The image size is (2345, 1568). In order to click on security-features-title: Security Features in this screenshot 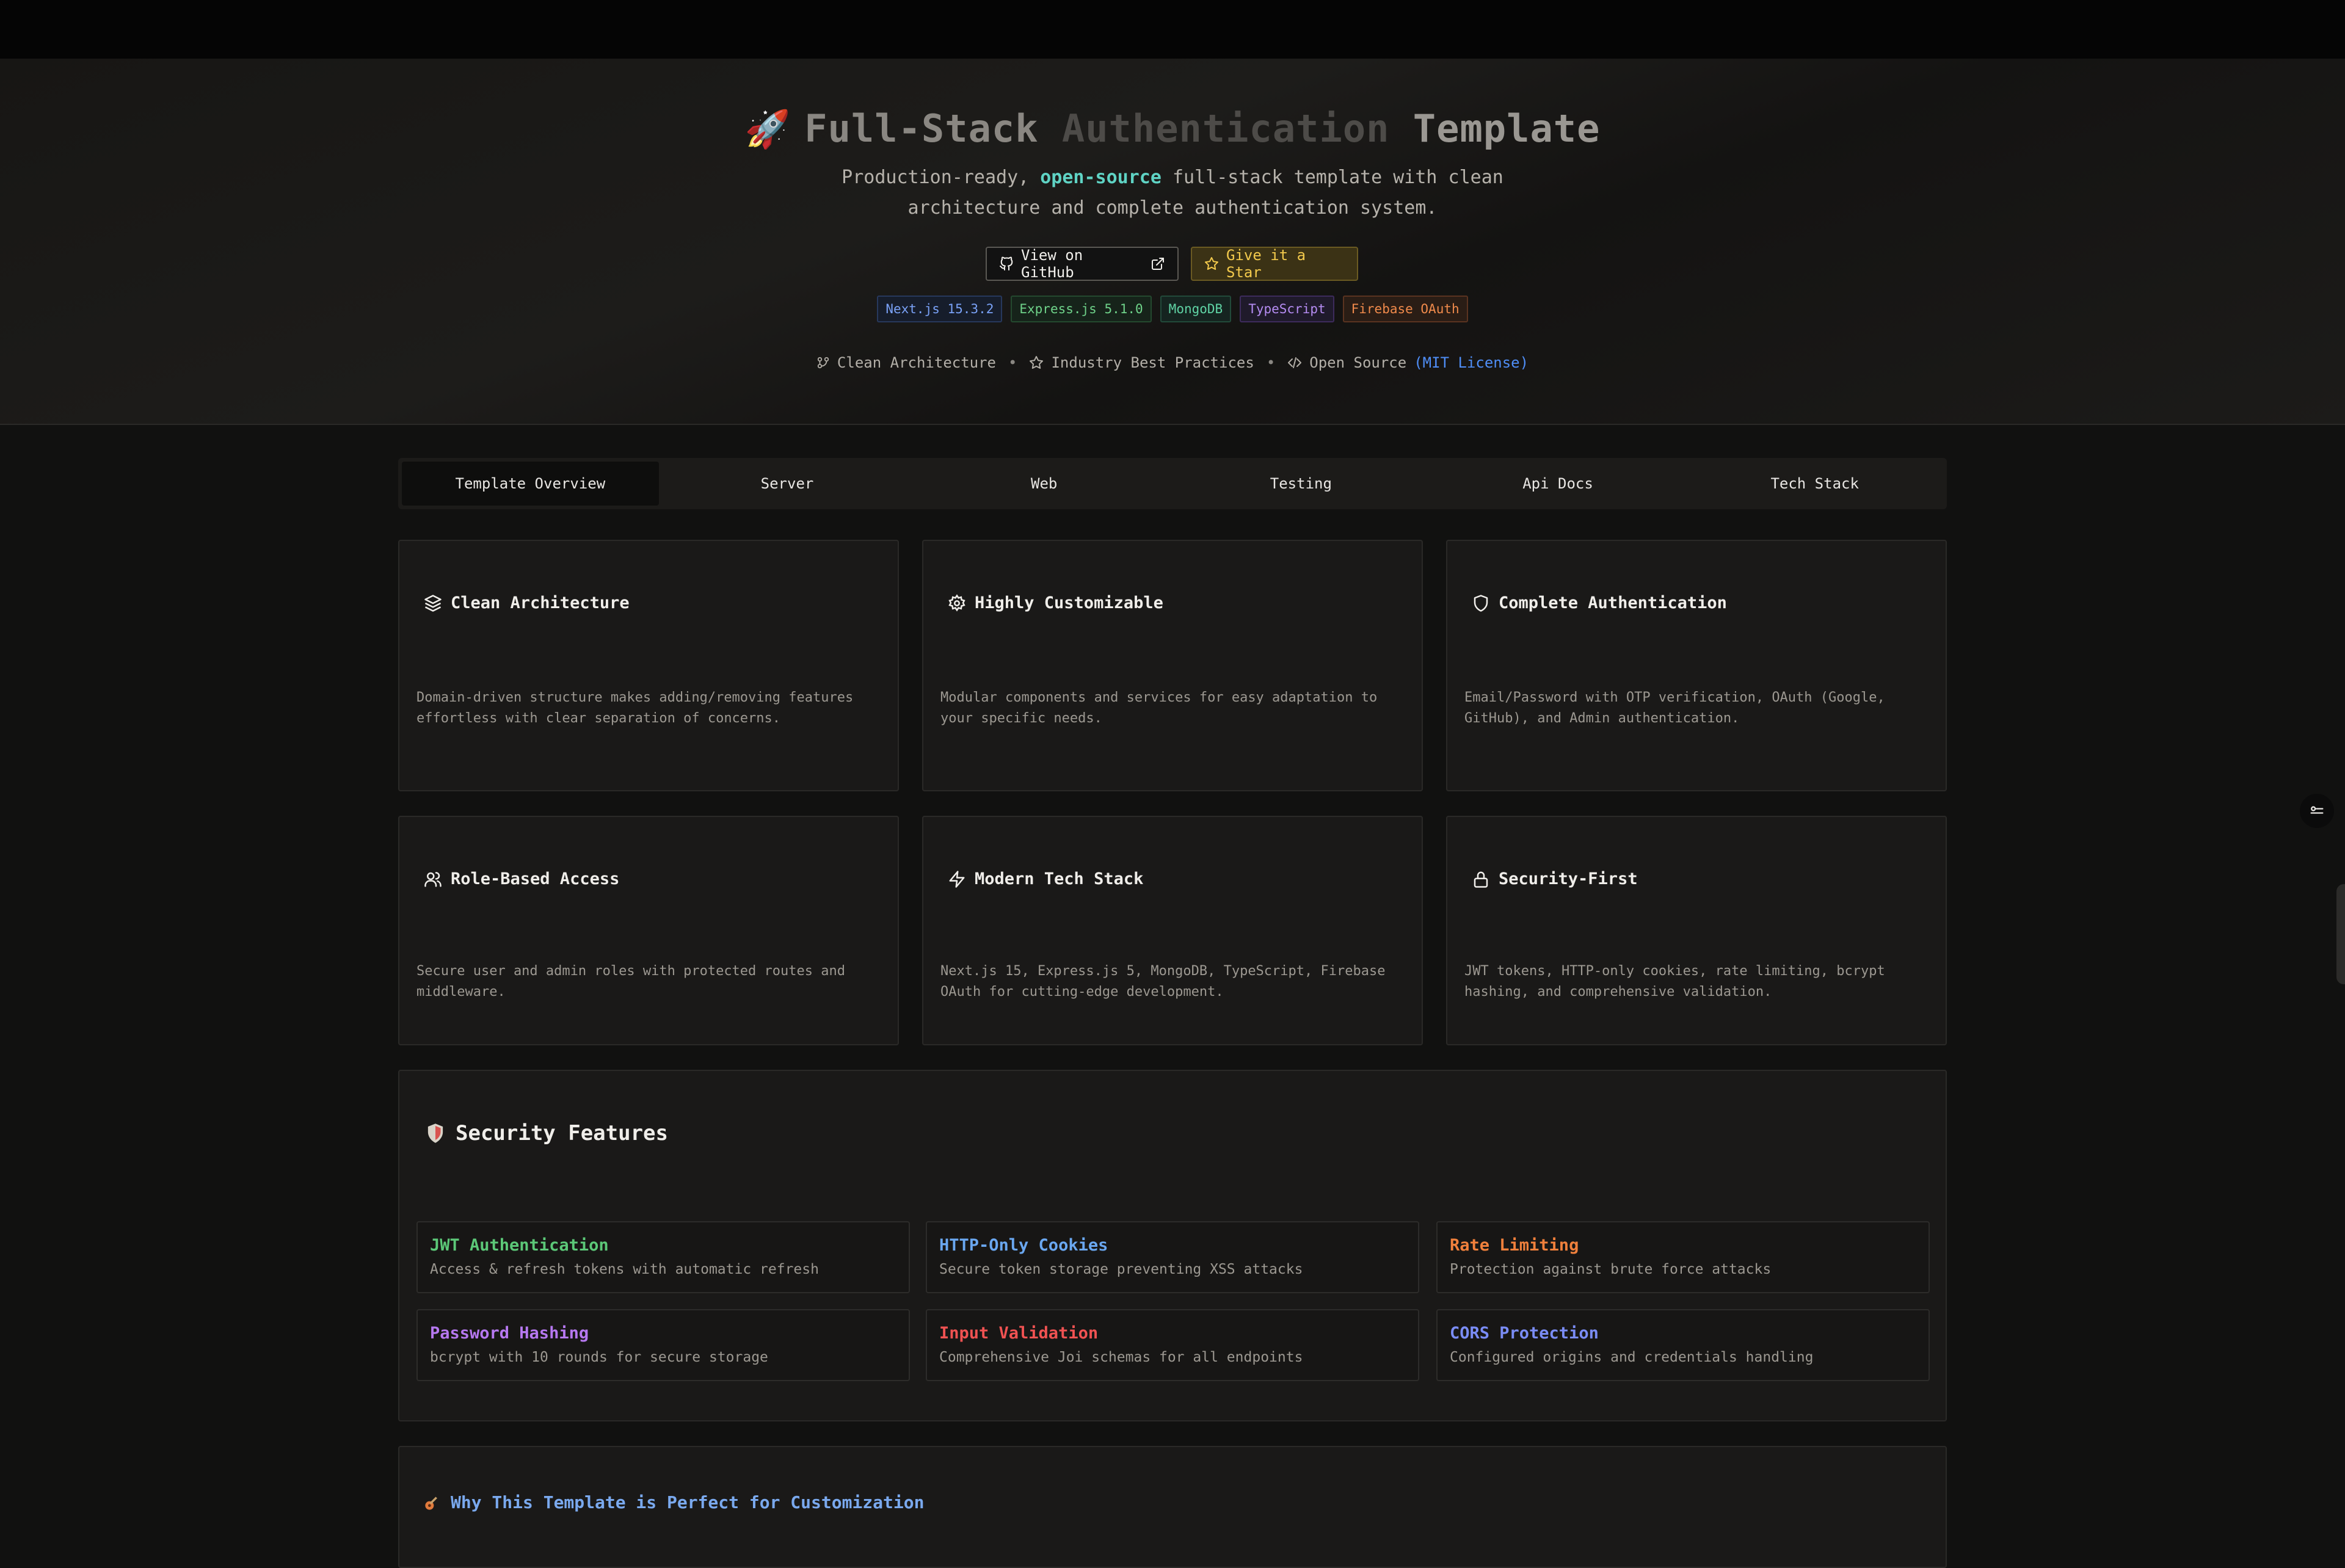, I will do `click(547, 1133)`.